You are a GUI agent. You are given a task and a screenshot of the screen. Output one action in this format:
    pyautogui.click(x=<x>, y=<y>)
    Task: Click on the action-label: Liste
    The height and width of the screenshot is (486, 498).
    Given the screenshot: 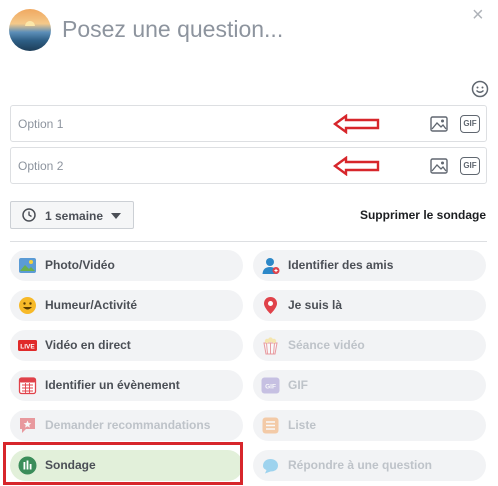 What is the action you would take?
    pyautogui.click(x=302, y=425)
    